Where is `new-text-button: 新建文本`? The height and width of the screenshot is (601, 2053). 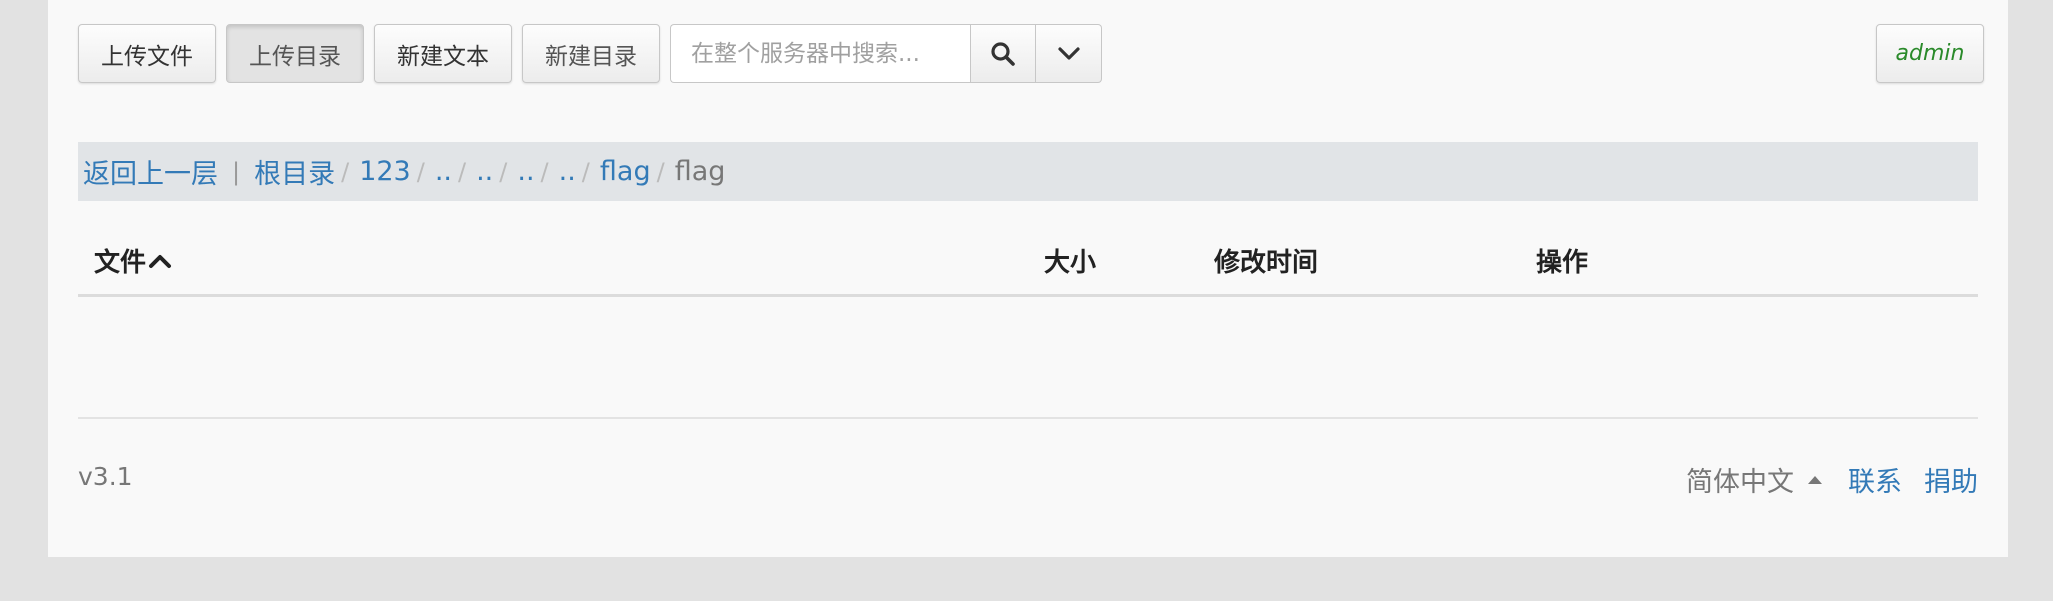
new-text-button: 新建文本 is located at coordinates (443, 53).